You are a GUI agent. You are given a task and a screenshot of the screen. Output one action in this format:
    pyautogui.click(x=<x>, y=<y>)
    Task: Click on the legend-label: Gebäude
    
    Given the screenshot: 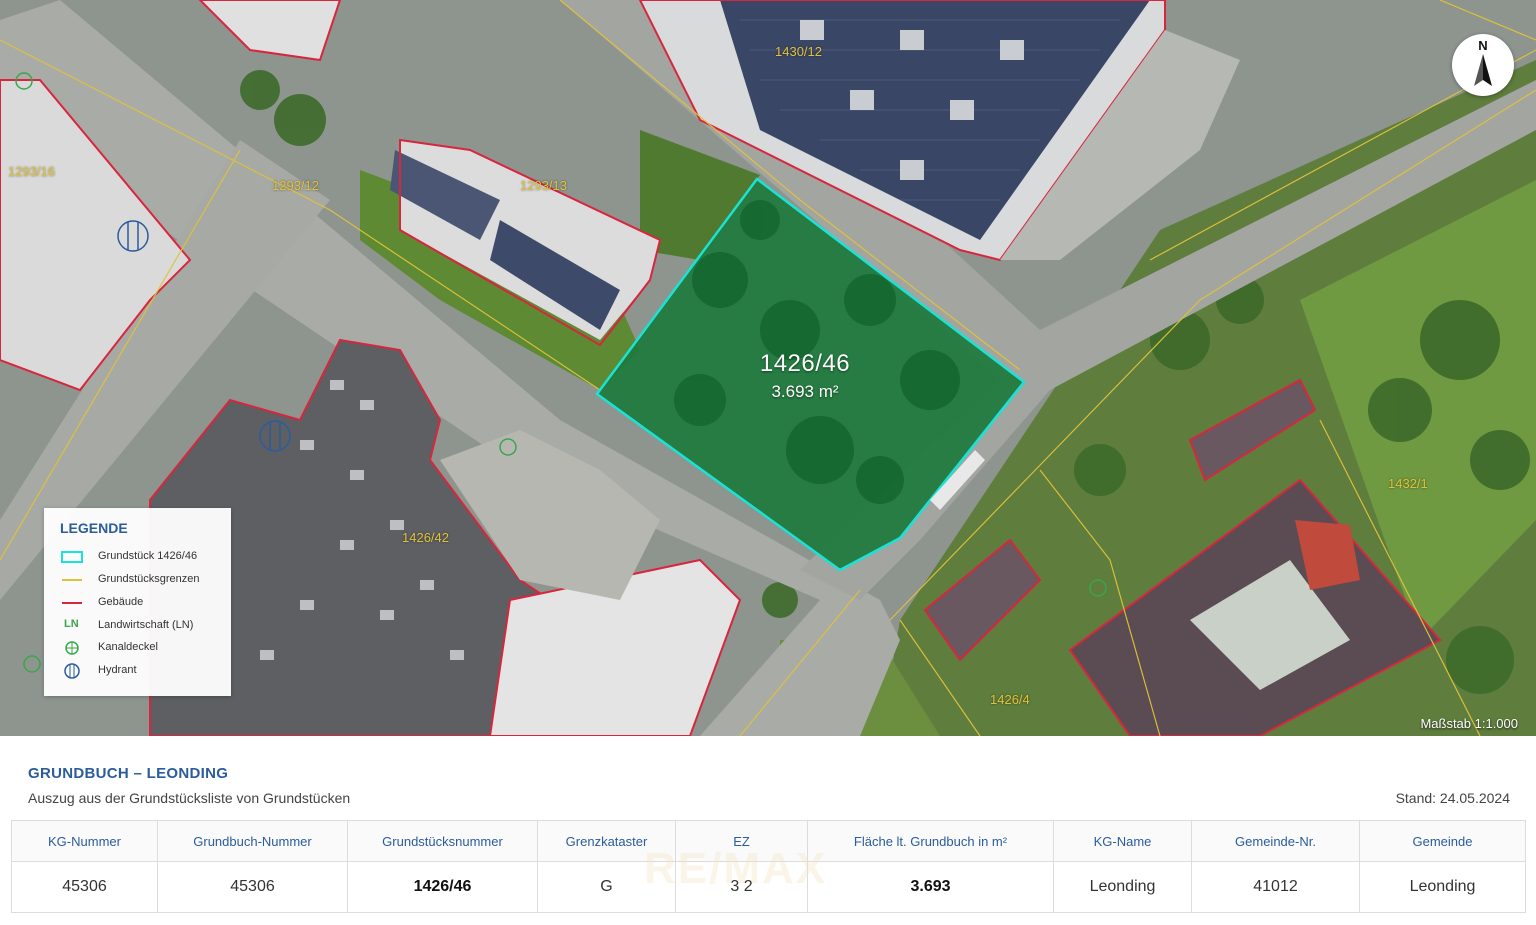 What is the action you would take?
    pyautogui.click(x=121, y=602)
    